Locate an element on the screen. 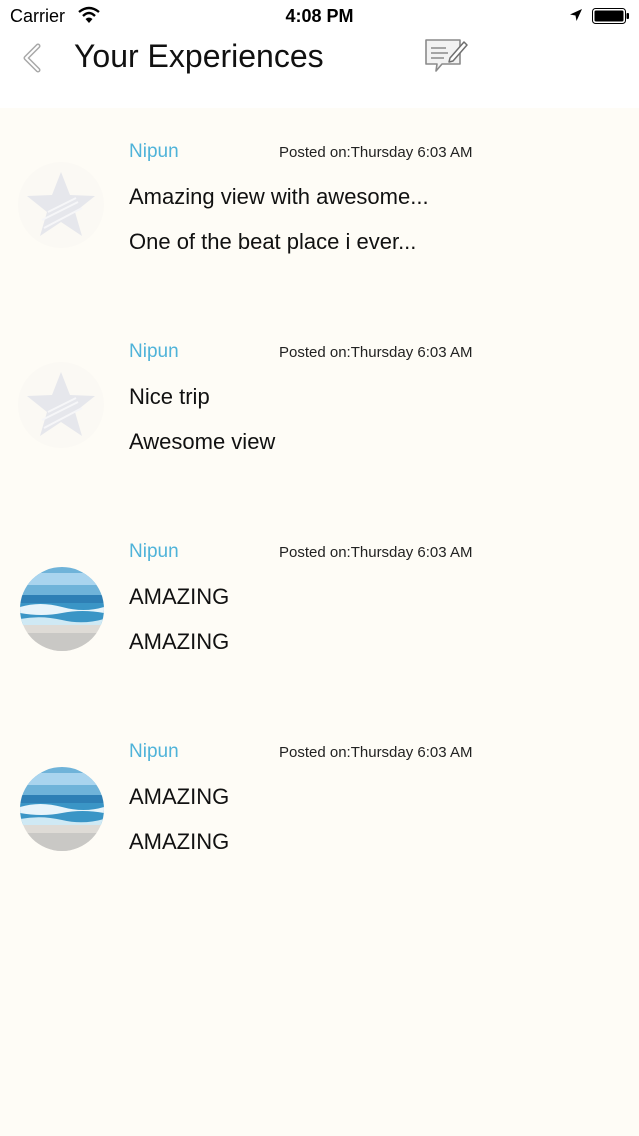  location-arrow-icon is located at coordinates (576, 15).